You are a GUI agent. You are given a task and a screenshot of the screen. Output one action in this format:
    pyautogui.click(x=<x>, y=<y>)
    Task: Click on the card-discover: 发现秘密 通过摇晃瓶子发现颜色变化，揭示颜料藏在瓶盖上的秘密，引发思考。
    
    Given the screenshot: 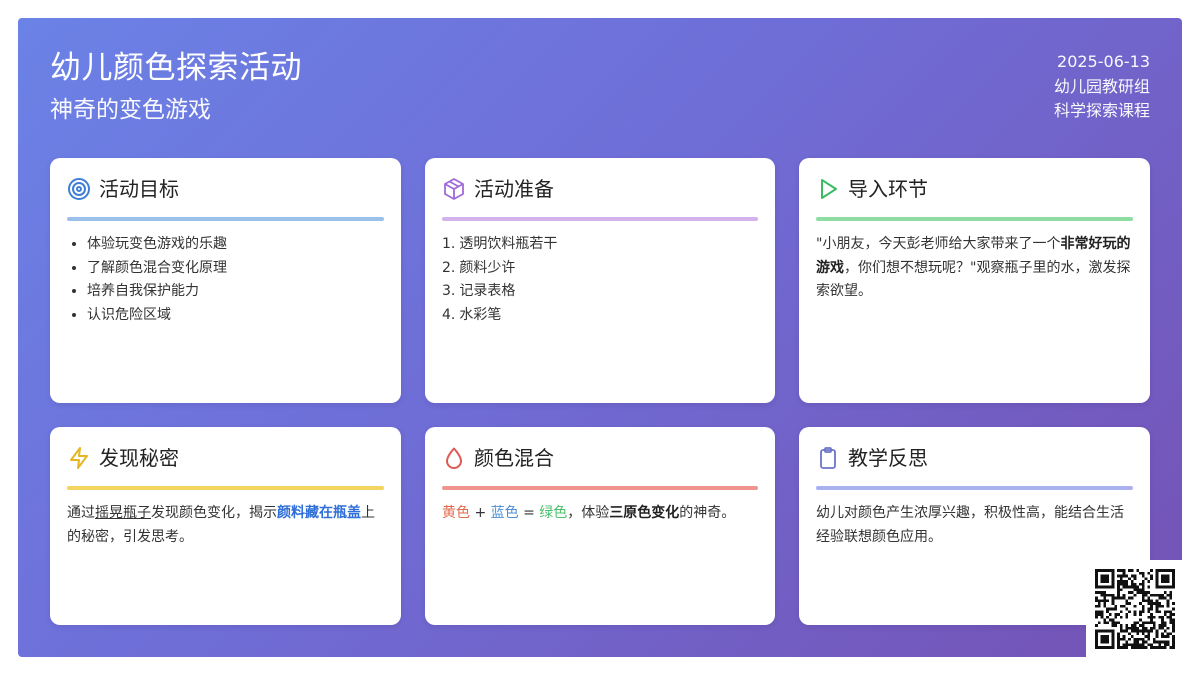 What is the action you would take?
    pyautogui.click(x=225, y=526)
    